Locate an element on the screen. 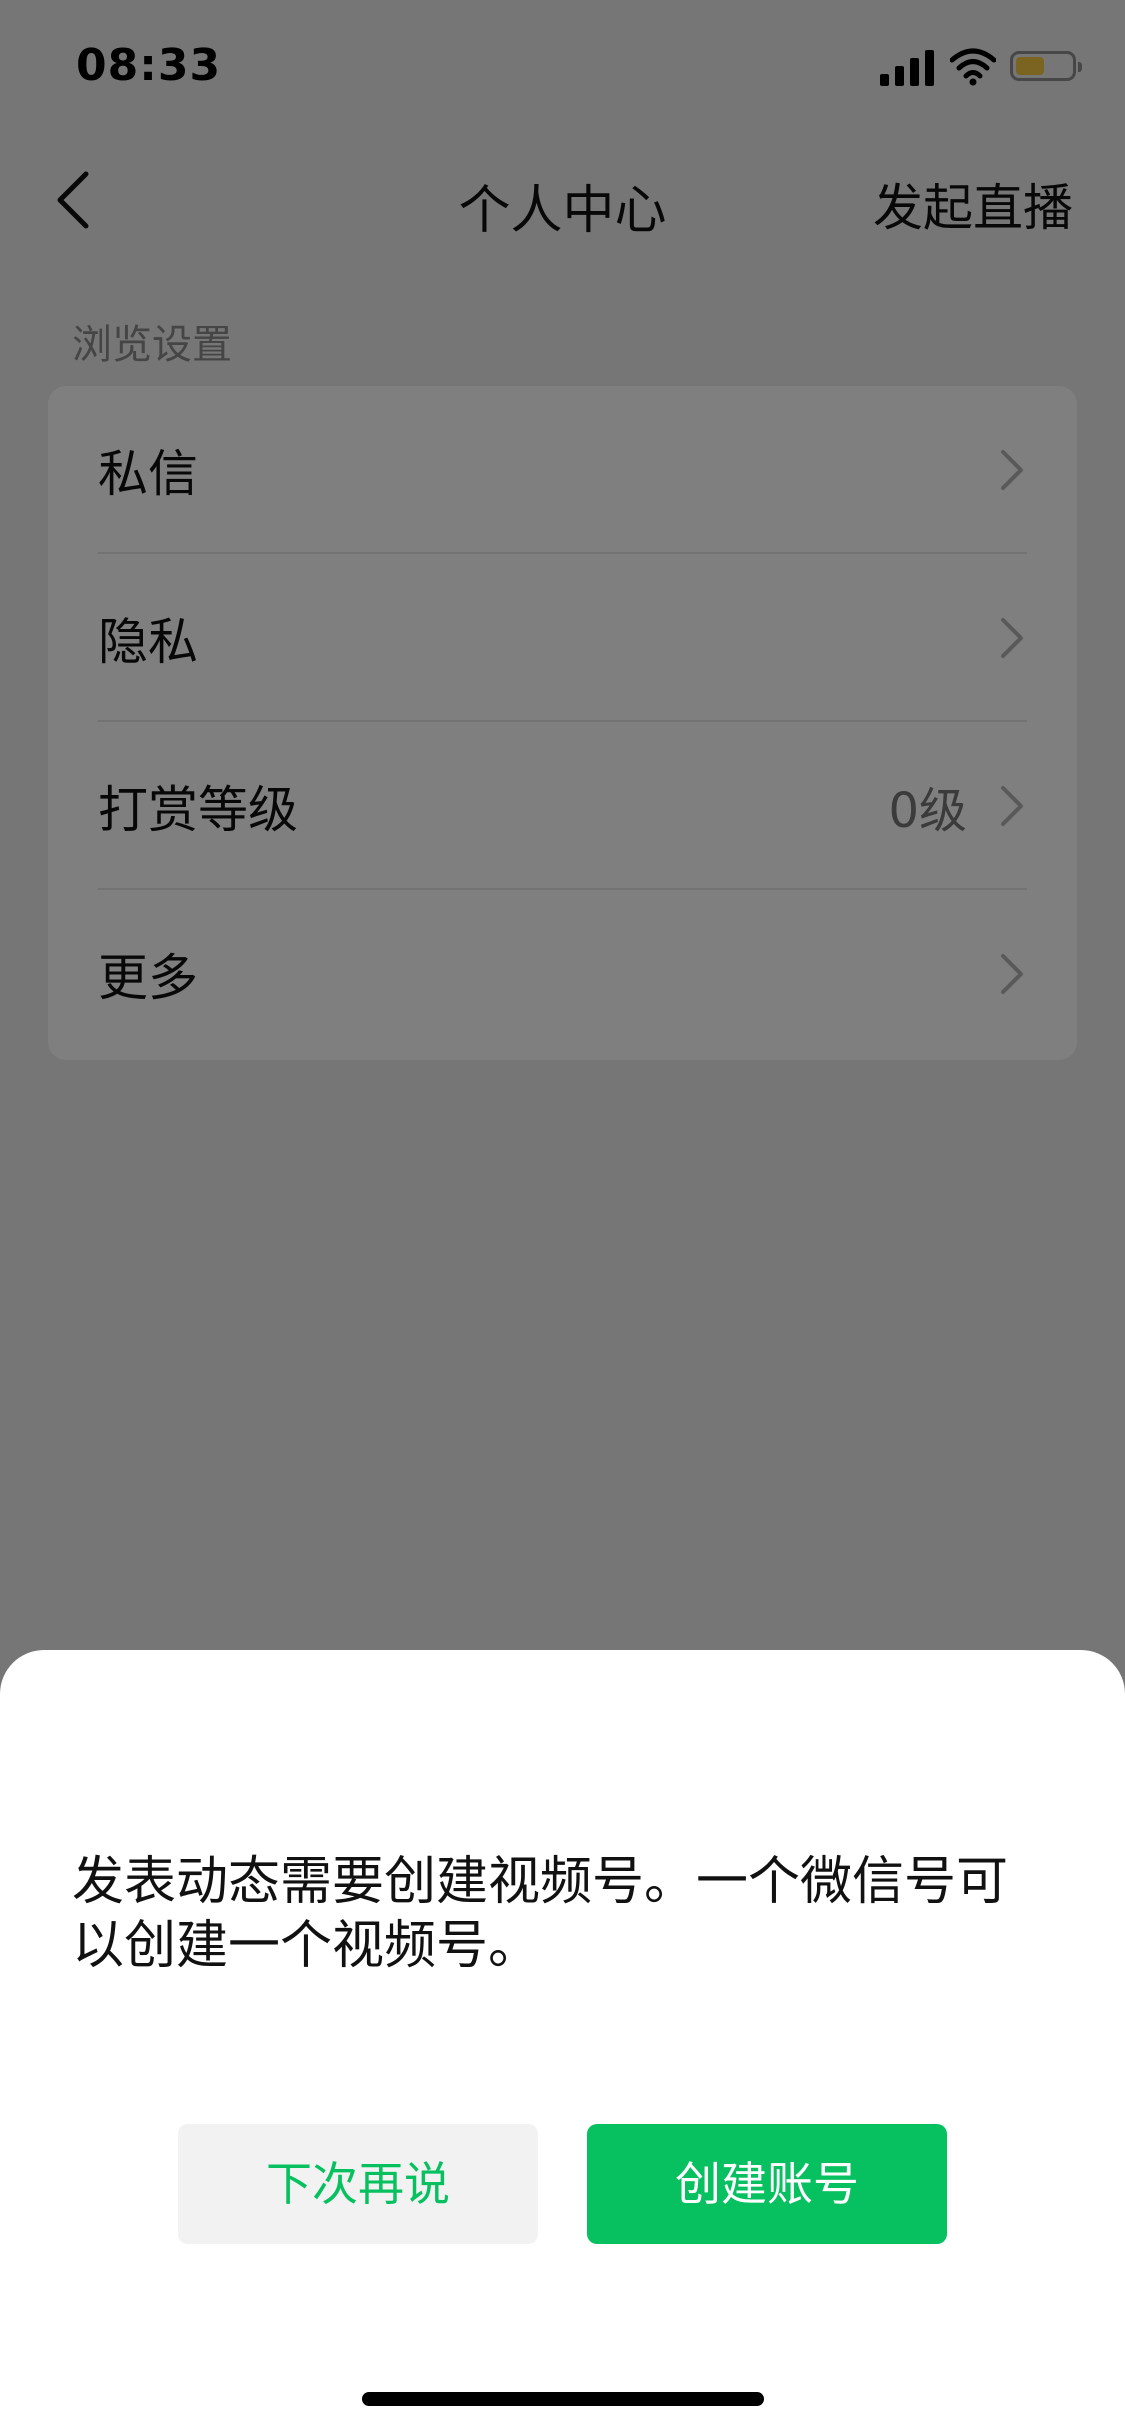 This screenshot has height=2436, width=1125. later-button: 下次再说 is located at coordinates (358, 2184).